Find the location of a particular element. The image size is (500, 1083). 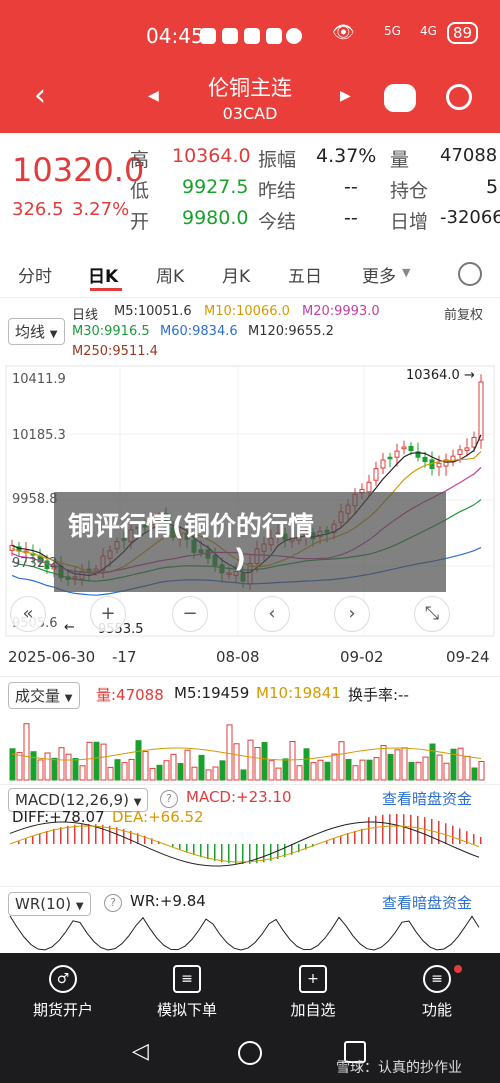

help-icon: ? is located at coordinates (113, 903).